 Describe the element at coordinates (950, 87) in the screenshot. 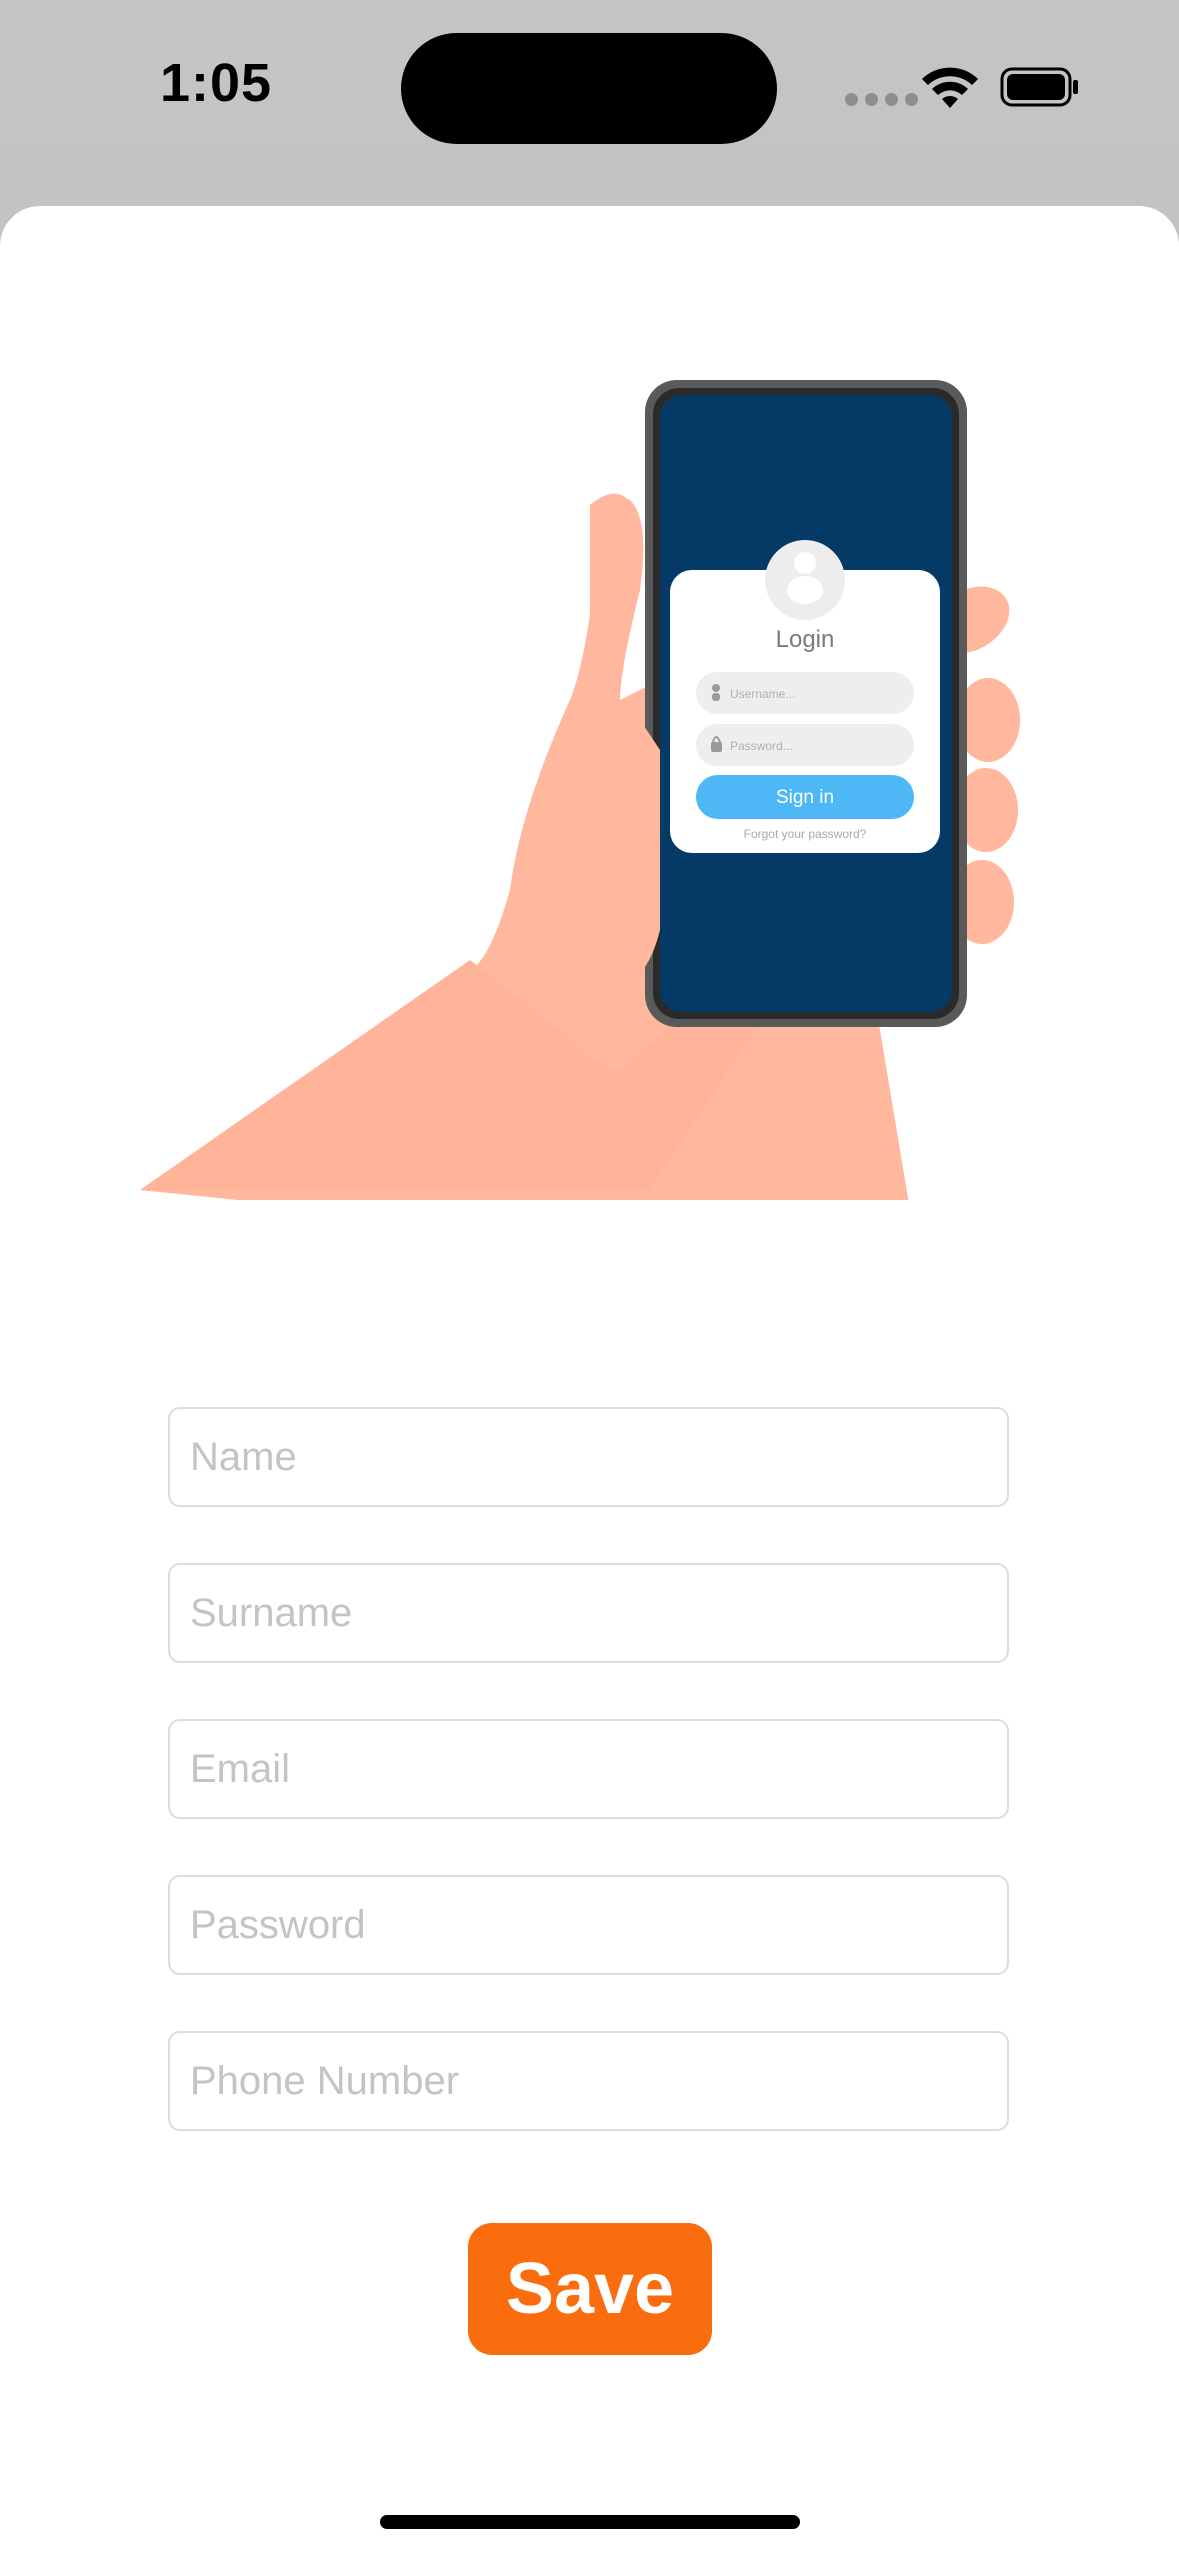

I see `wifi-icon` at that location.